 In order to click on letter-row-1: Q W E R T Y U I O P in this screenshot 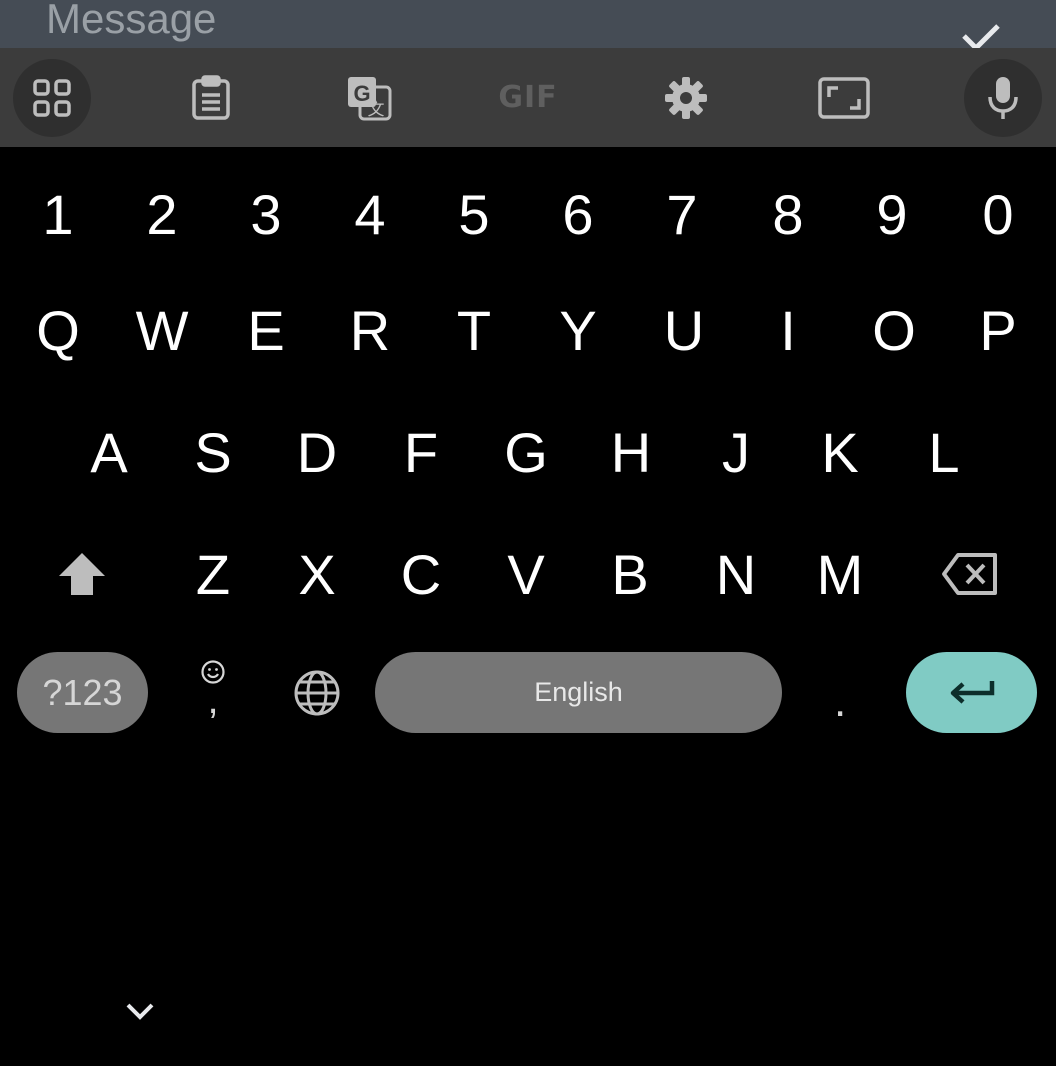, I will do `click(528, 330)`.